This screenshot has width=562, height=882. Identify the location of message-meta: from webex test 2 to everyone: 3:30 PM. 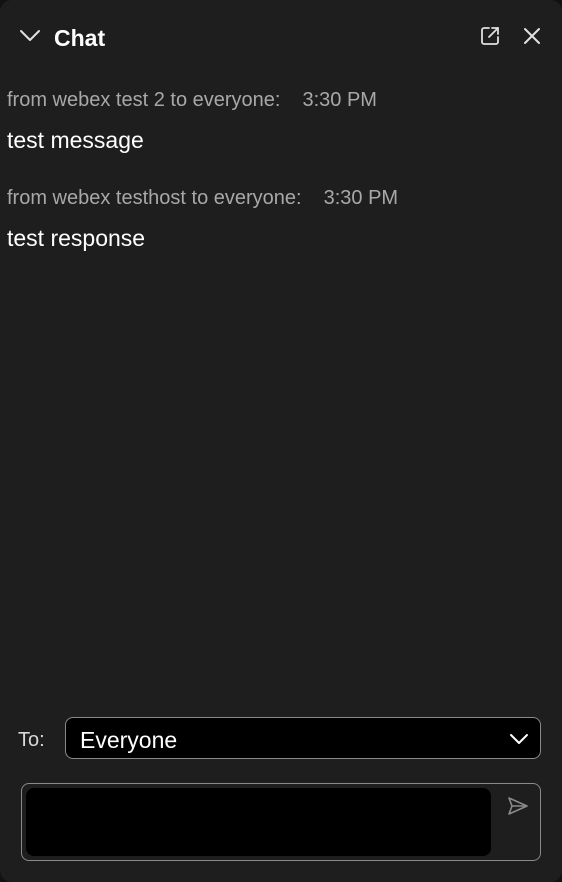
(192, 100).